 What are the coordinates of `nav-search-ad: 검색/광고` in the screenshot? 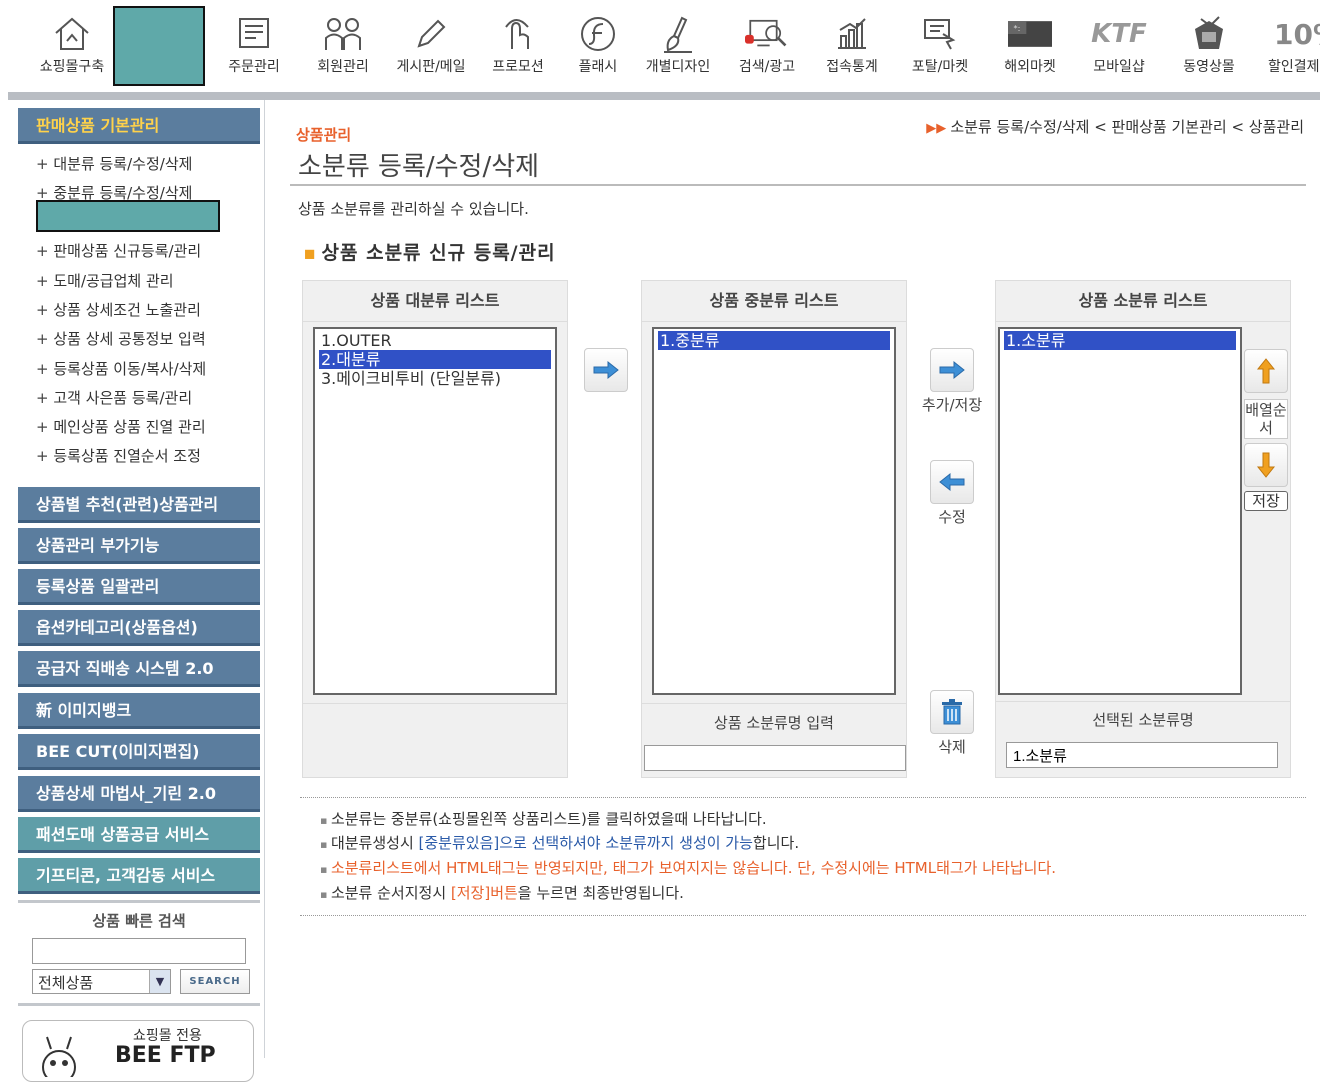 It's located at (767, 46).